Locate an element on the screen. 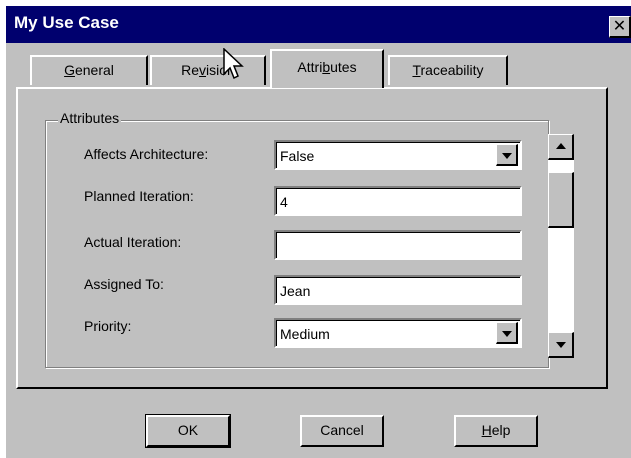 The height and width of the screenshot is (458, 631). groupbox-title: Attributes is located at coordinates (90, 118).